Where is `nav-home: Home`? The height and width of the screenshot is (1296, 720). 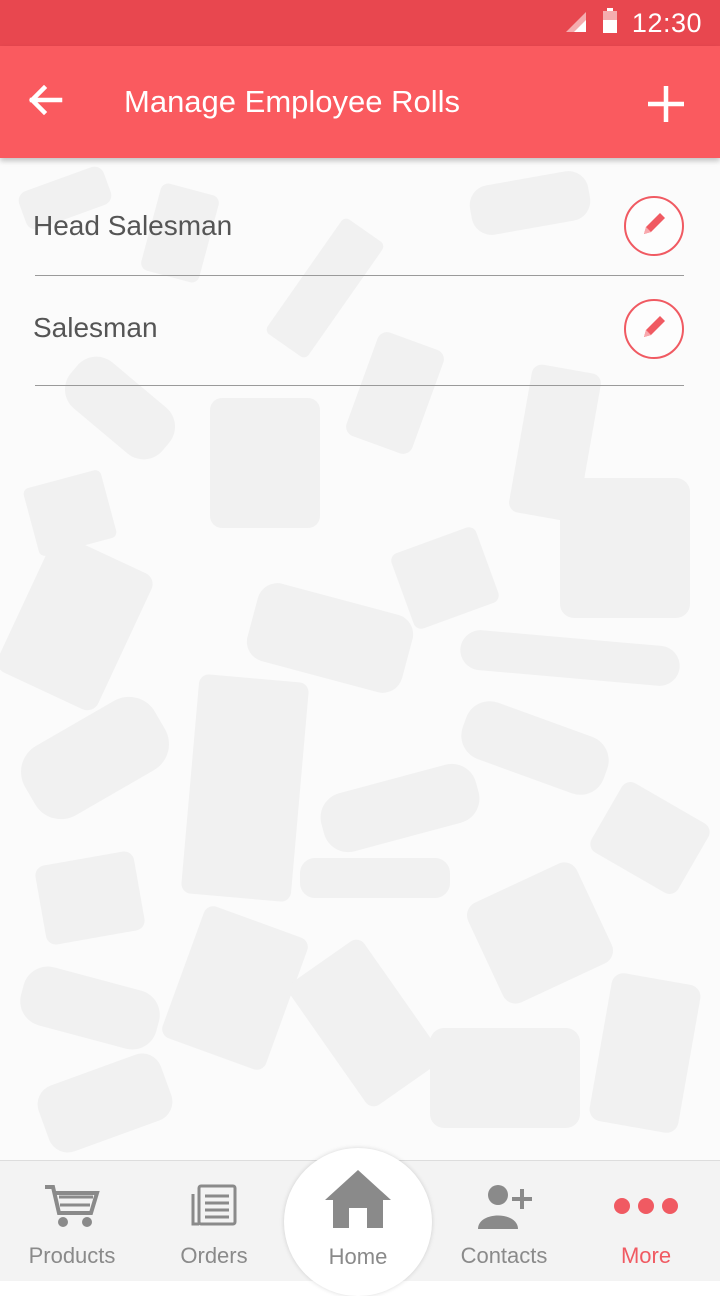 nav-home: Home is located at coordinates (358, 1220).